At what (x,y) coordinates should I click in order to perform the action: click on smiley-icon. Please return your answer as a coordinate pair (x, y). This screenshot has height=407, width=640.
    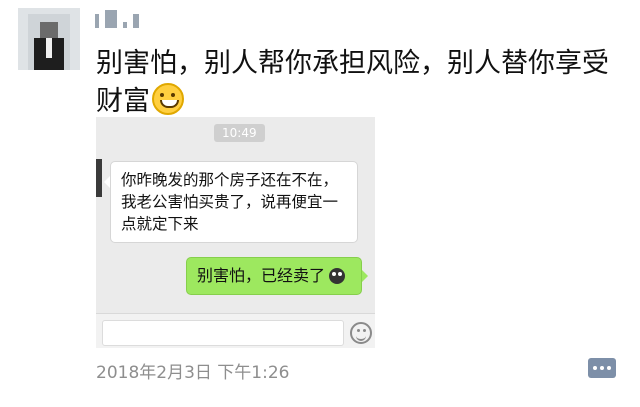
    Looking at the image, I should click on (361, 333).